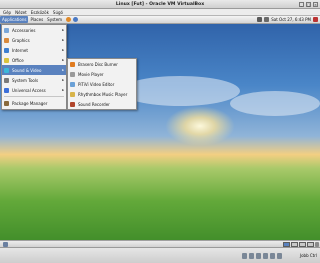 The width and height of the screenshot is (320, 263). What do you see at coordinates (98, 64) in the screenshot?
I see `menu-item-label: Brasero Disc Burner` at bounding box center [98, 64].